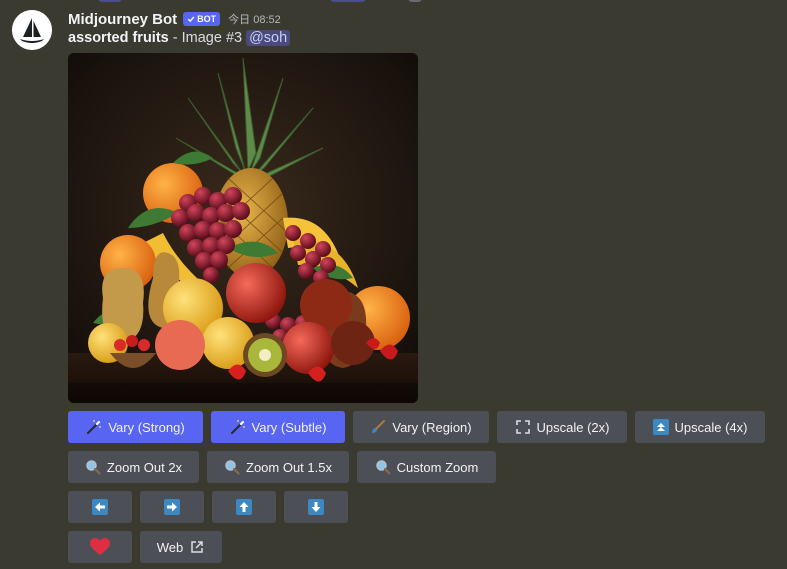 The height and width of the screenshot is (569, 787). What do you see at coordinates (523, 427) in the screenshot?
I see `expand-icon` at bounding box center [523, 427].